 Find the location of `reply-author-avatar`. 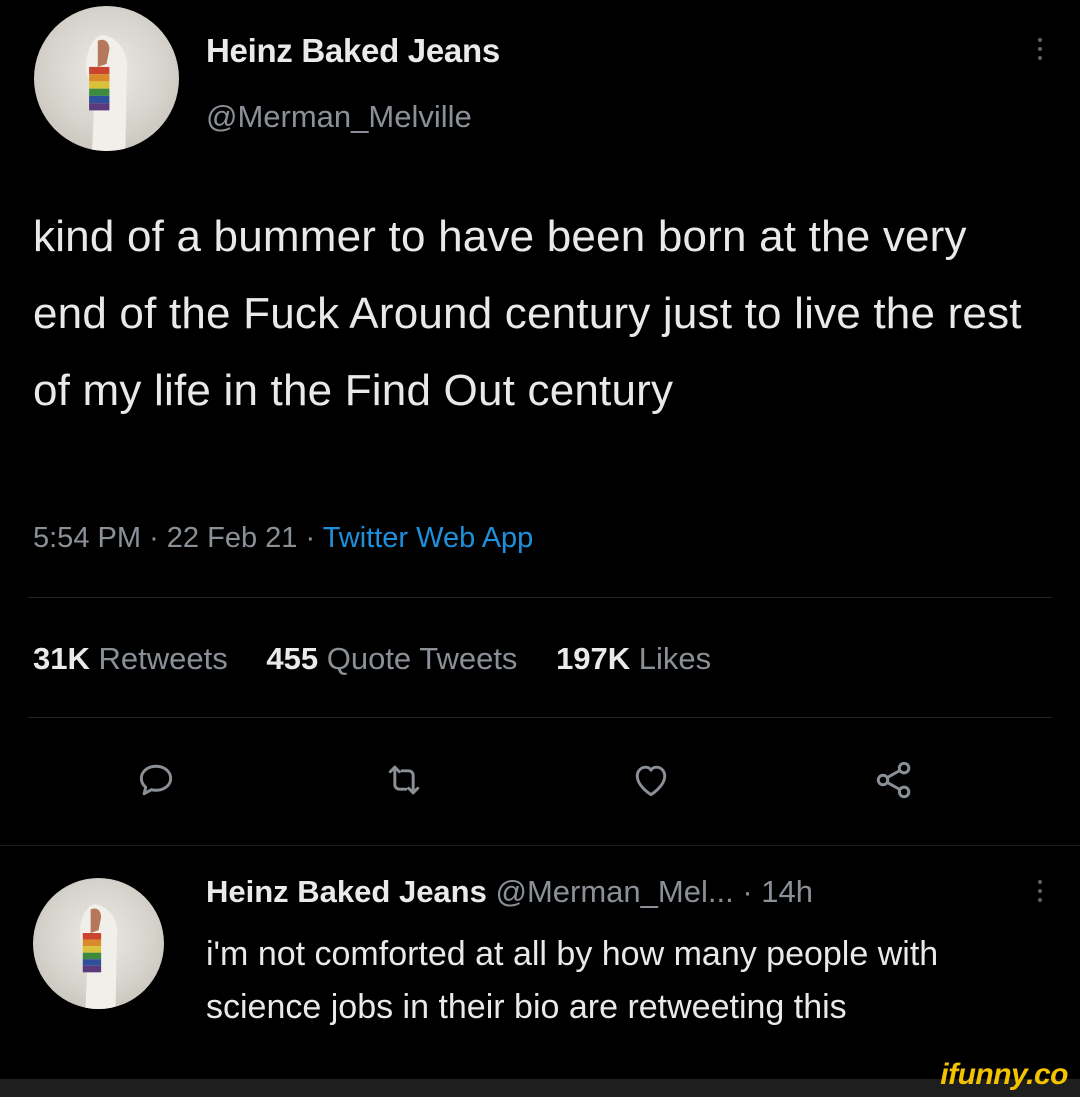

reply-author-avatar is located at coordinates (98, 943).